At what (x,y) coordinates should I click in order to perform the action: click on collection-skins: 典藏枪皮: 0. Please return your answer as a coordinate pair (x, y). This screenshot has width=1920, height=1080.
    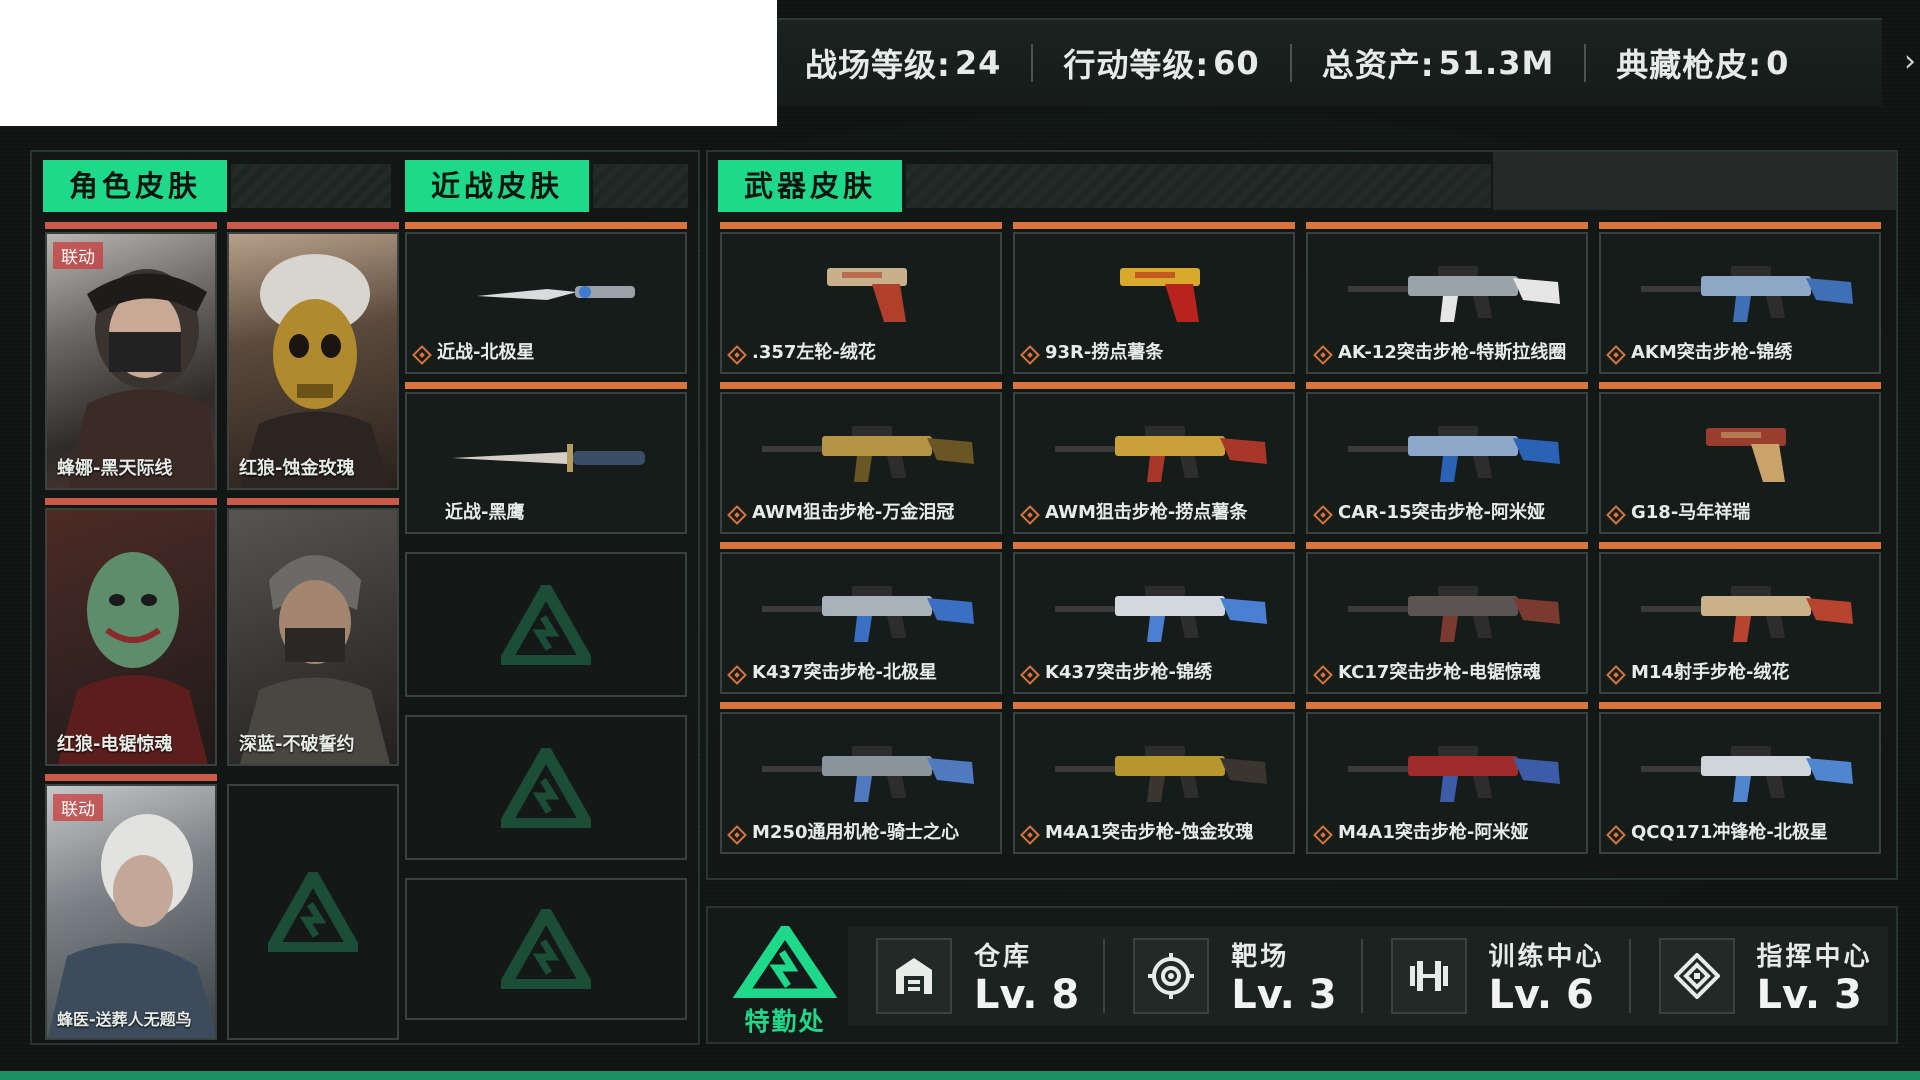
    Looking at the image, I should click on (1702, 63).